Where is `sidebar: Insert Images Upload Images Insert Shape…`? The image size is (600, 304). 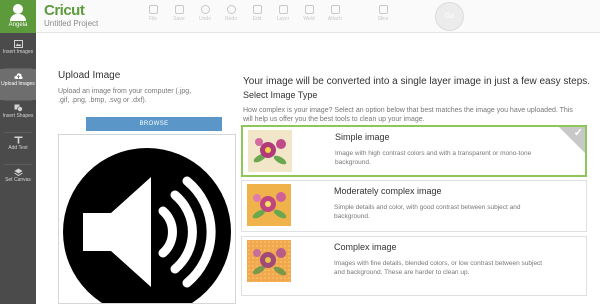 sidebar: Insert Images Upload Images Insert Shape… is located at coordinates (18, 168).